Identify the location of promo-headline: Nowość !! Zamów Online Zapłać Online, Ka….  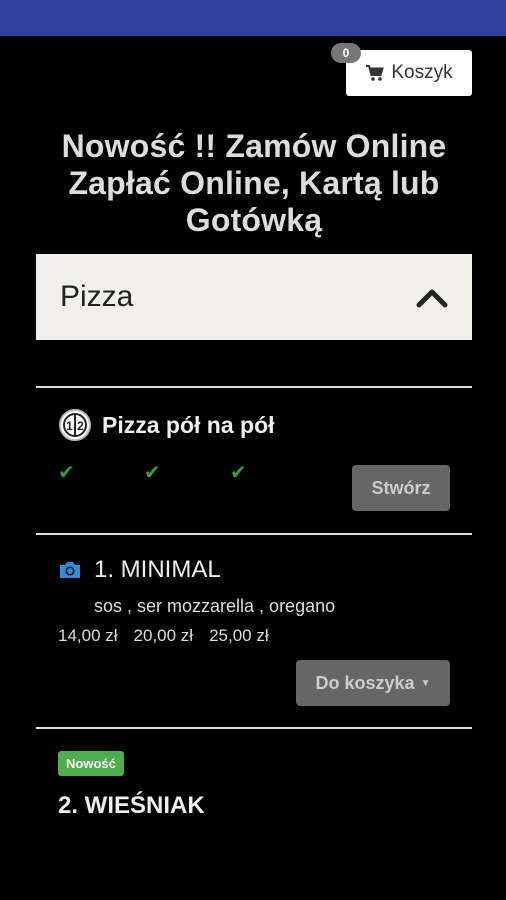
(254, 183).